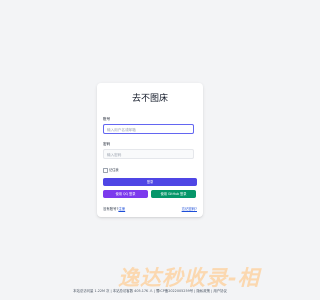 The height and width of the screenshot is (300, 320). I want to click on github-login-button: 使用 GitHub 登录, so click(173, 194).